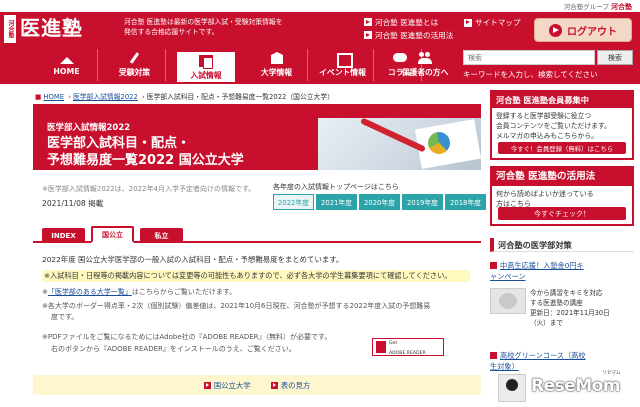 The height and width of the screenshot is (407, 640). Describe the element at coordinates (320, 6) in the screenshot. I see `group-strip: 河合塾グループ 河合塾` at that location.